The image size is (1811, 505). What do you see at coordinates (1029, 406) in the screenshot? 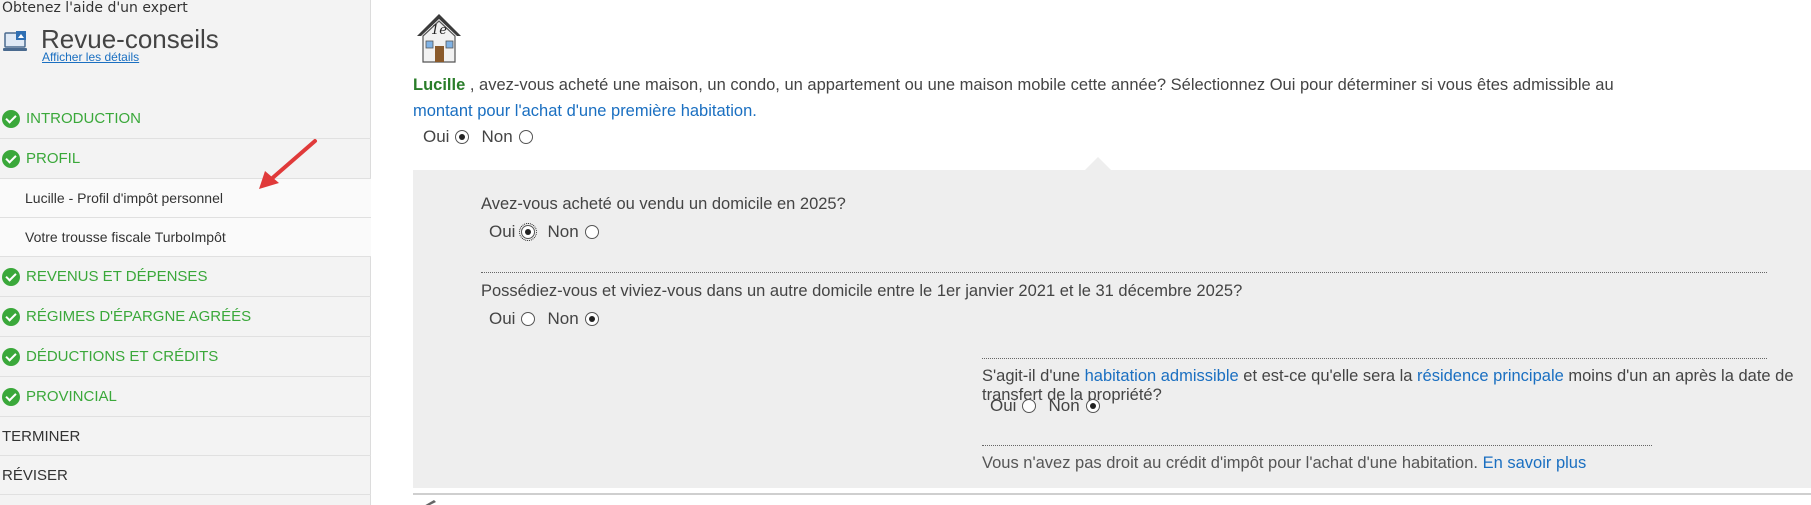
I see `q4-yes-radio` at bounding box center [1029, 406].